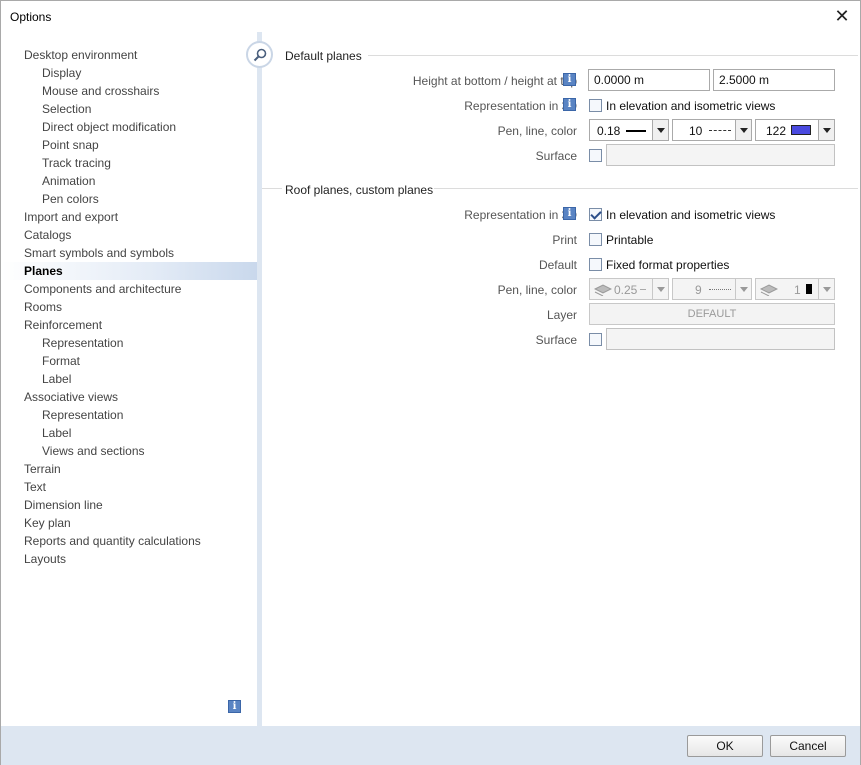 The image size is (861, 765). Describe the element at coordinates (129, 451) in the screenshot. I see `sidebar-item-views-and-sections: Views and sections` at that location.